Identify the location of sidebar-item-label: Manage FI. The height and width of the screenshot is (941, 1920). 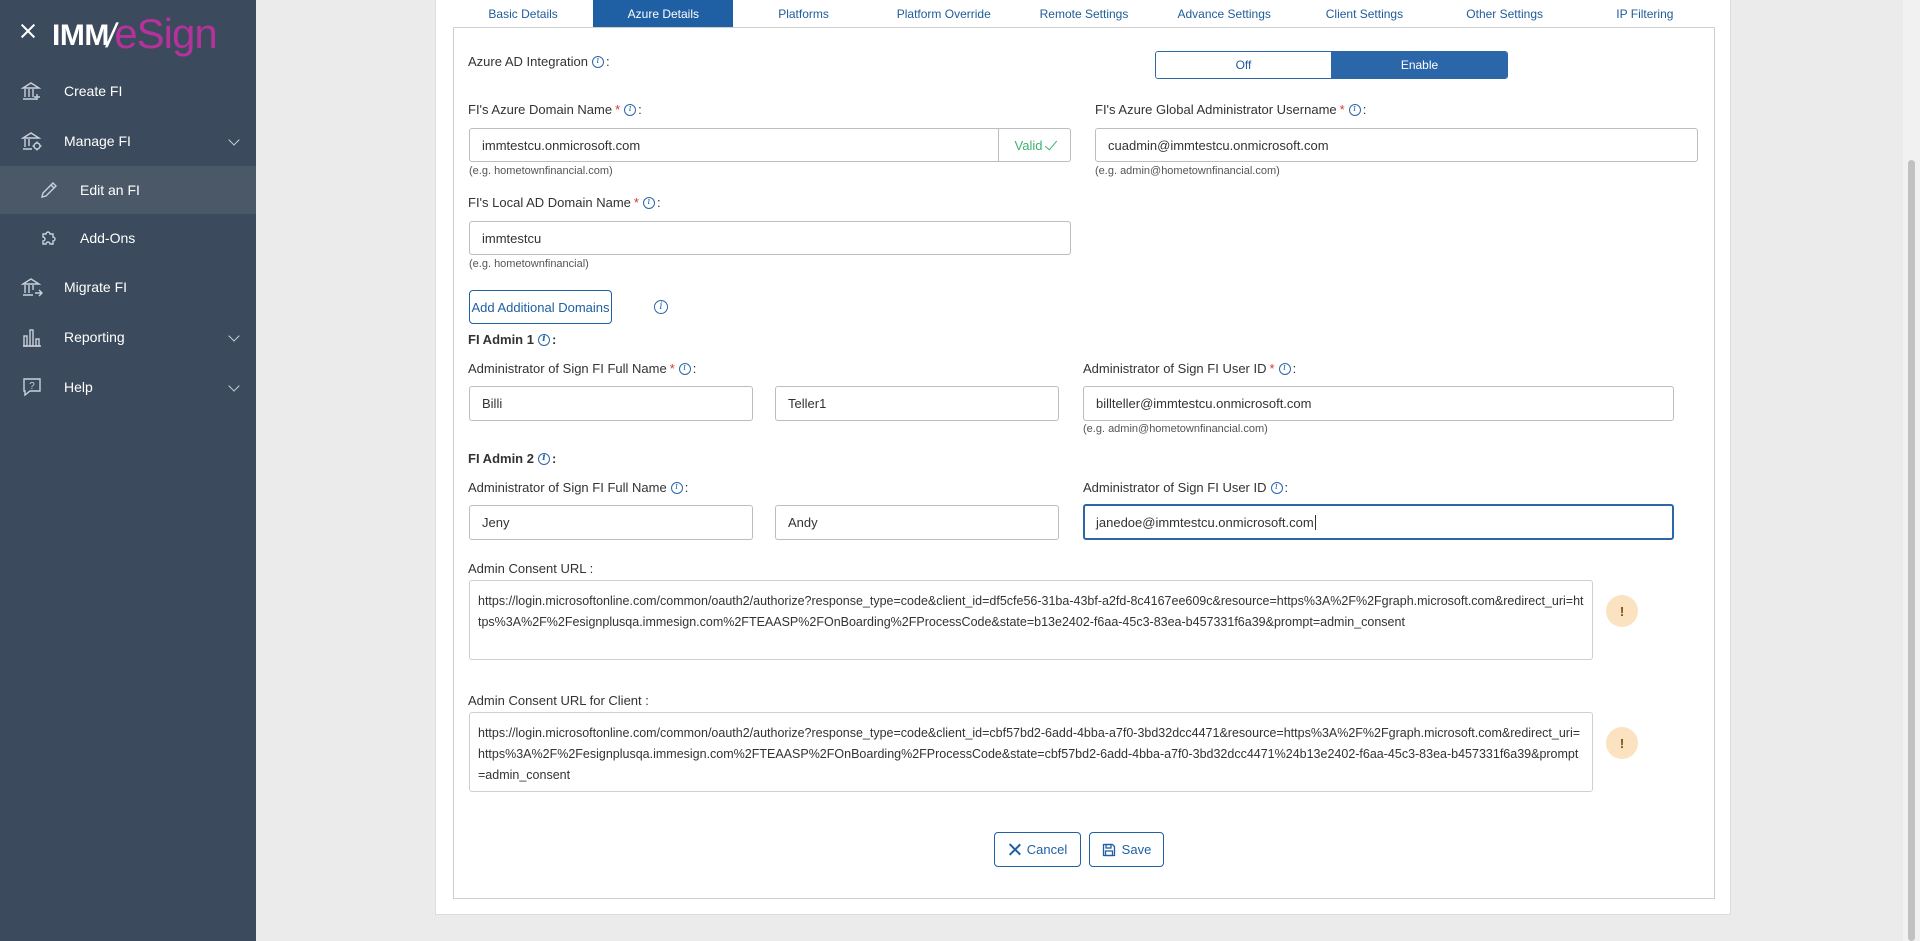
(97, 141).